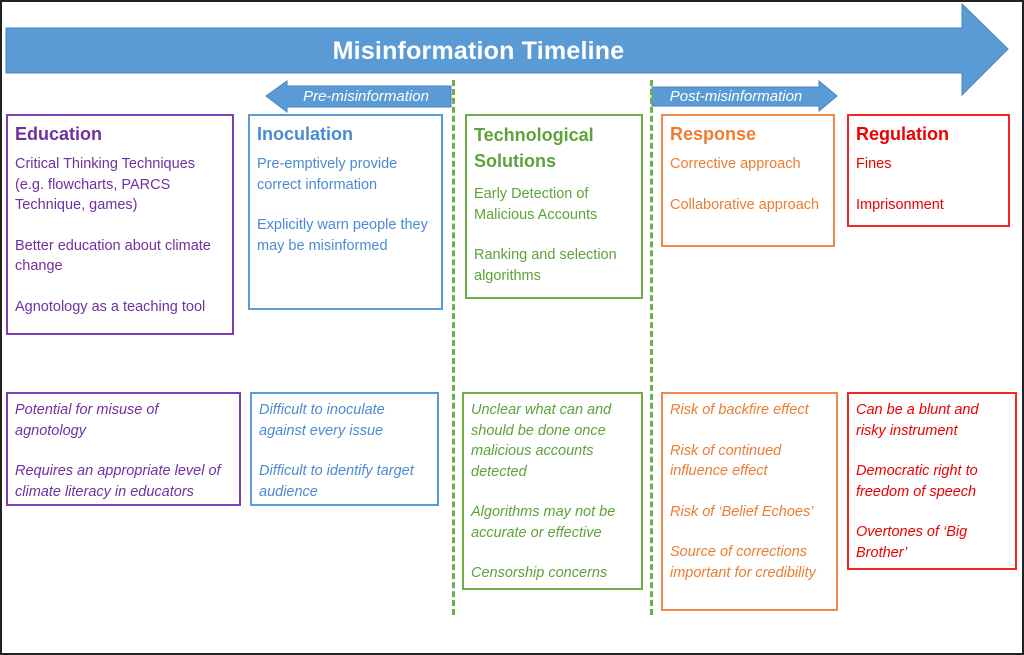 The height and width of the screenshot is (655, 1024). Describe the element at coordinates (336, 481) in the screenshot. I see `inoculation-challenge: Difficult to identify target audience` at that location.